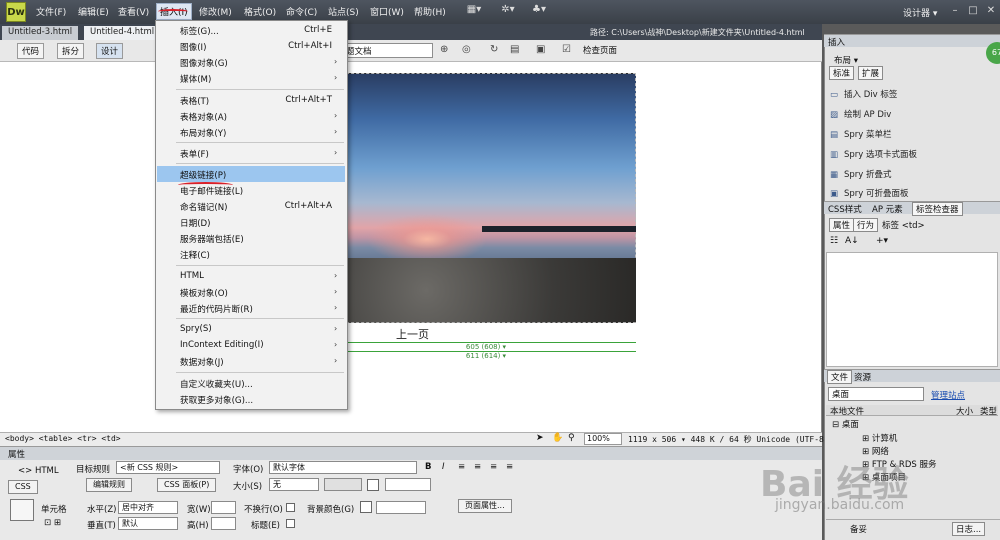 This screenshot has width=1000, height=540. Describe the element at coordinates (863, 94) in the screenshot. I see `insert-div-item: ▭ 插入 Div 标签` at that location.